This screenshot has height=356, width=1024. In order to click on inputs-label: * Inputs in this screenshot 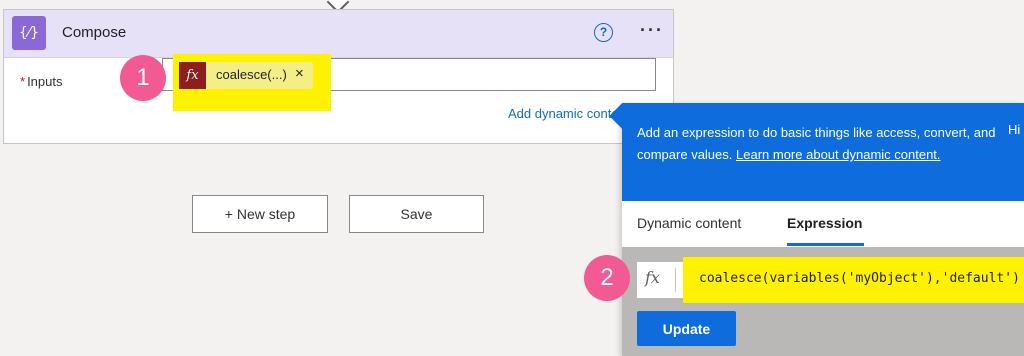, I will do `click(41, 81)`.